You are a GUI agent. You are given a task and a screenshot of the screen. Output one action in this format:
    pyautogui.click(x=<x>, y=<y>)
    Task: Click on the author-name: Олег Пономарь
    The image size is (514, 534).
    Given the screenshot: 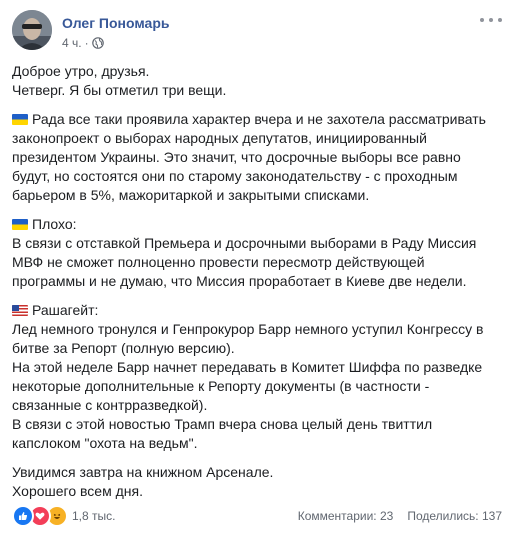 What is the action you would take?
    pyautogui.click(x=115, y=23)
    